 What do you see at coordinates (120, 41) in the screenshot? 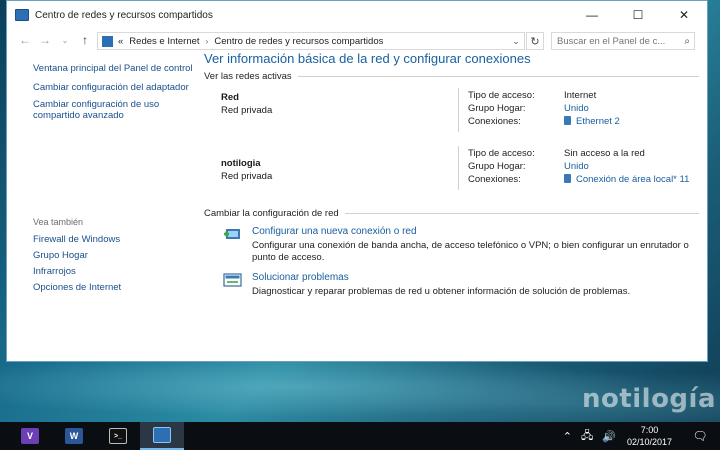
I see `breadcrumb-overflow: «` at bounding box center [120, 41].